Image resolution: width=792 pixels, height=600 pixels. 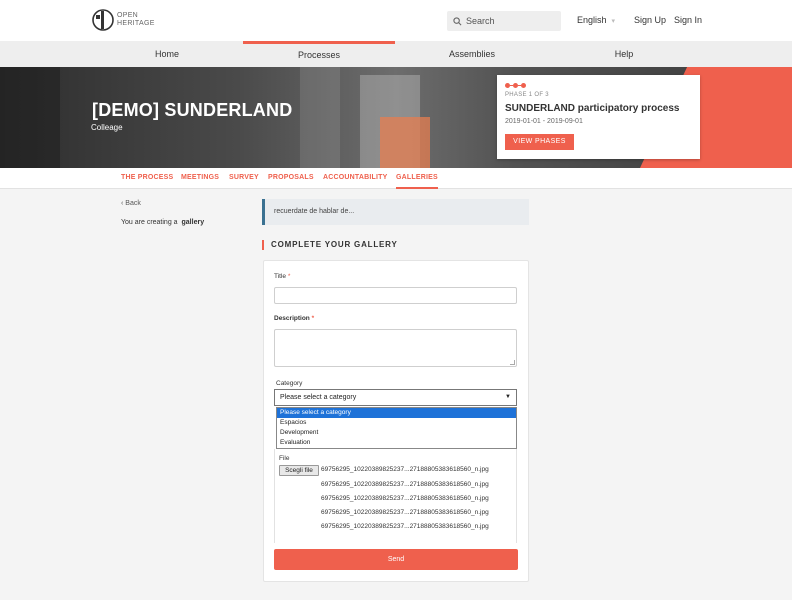 I want to click on description-label: Description *, so click(x=294, y=318).